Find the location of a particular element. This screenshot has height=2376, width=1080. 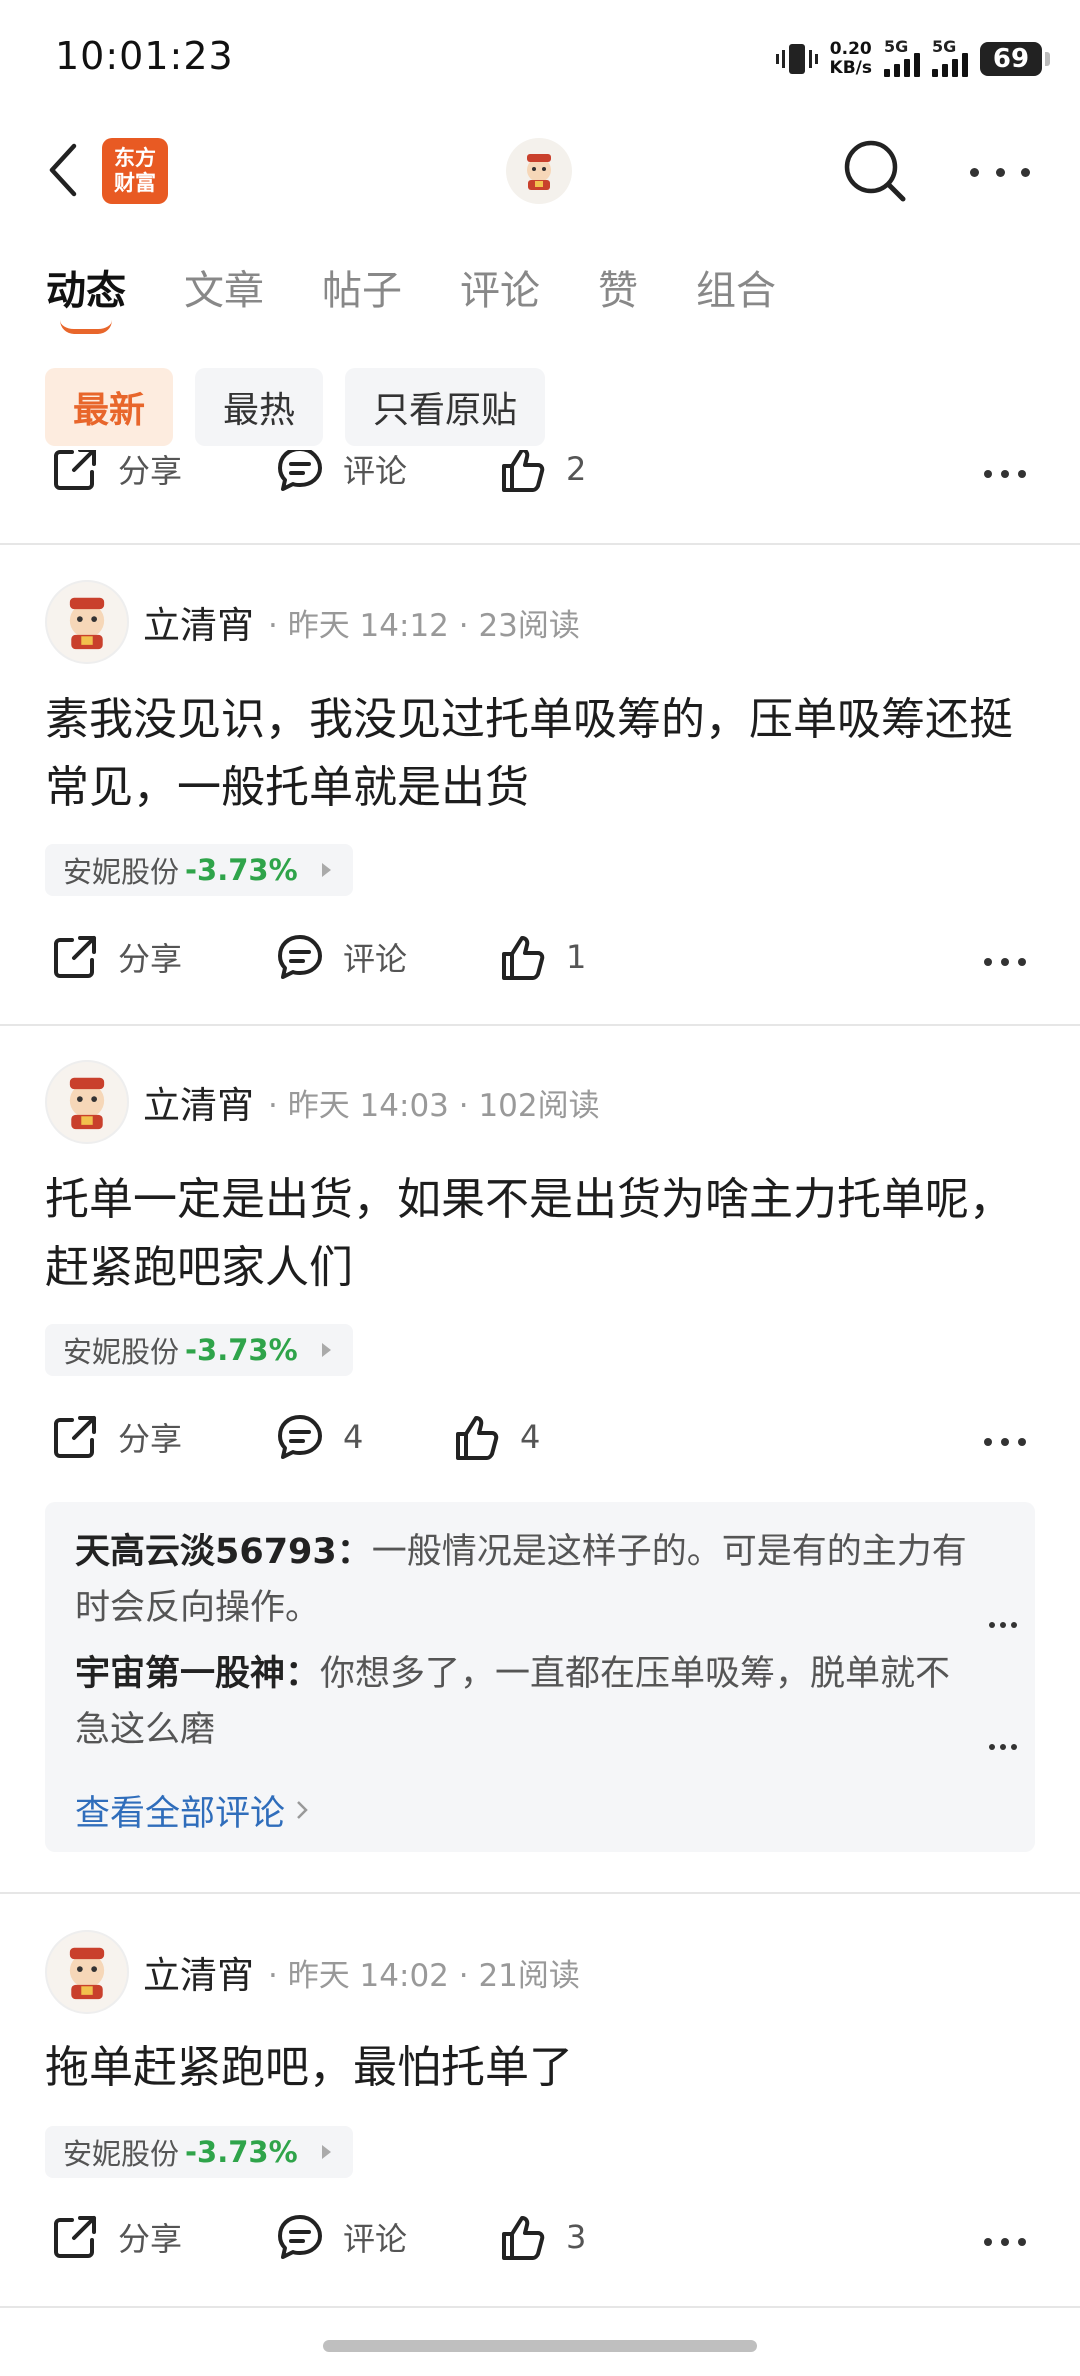

comment-button: 4 is located at coordinates (319, 1437).